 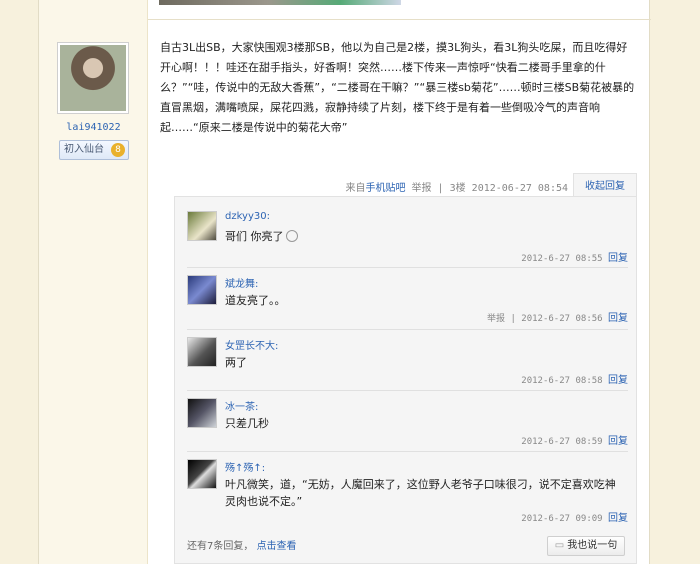 What do you see at coordinates (251, 344) in the screenshot?
I see `reply-username: 女罡长不大:` at bounding box center [251, 344].